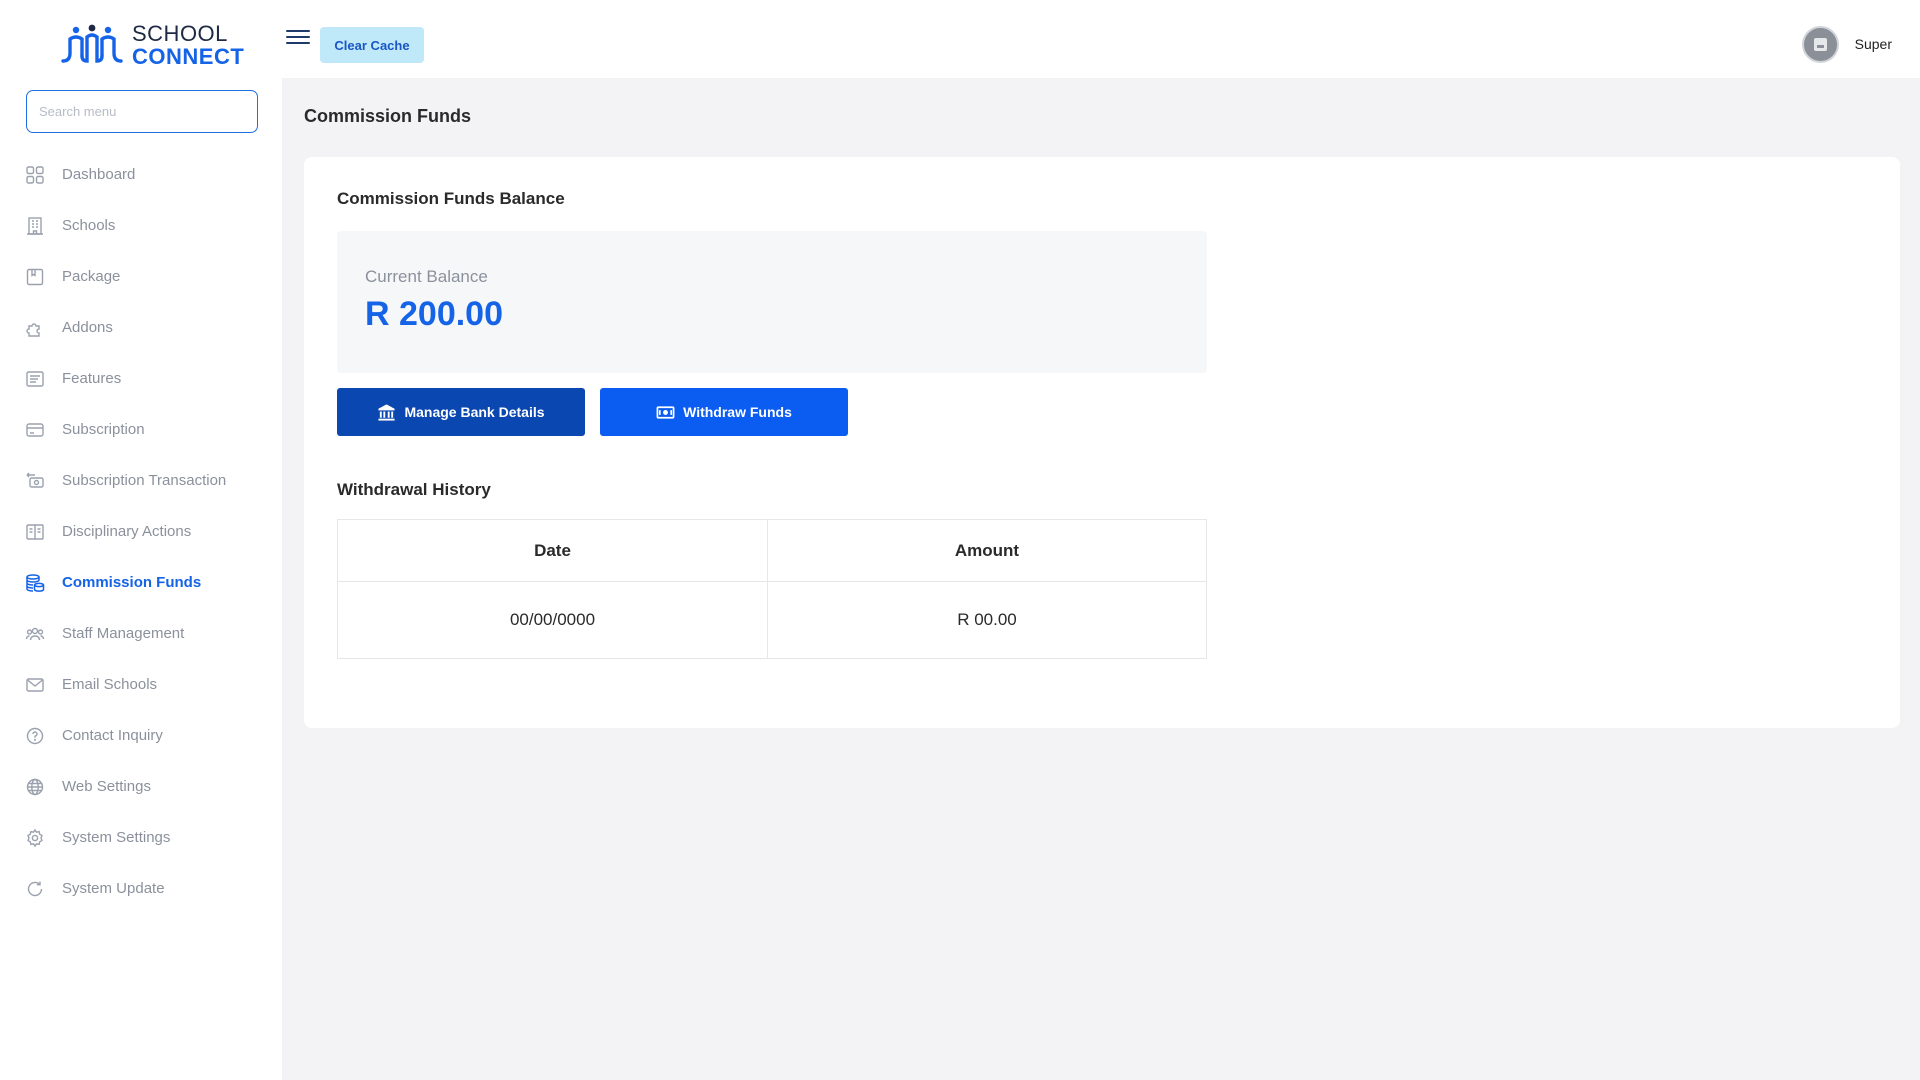 The width and height of the screenshot is (1920, 1080). What do you see at coordinates (92, 378) in the screenshot?
I see `sidebar-item-label: Features` at bounding box center [92, 378].